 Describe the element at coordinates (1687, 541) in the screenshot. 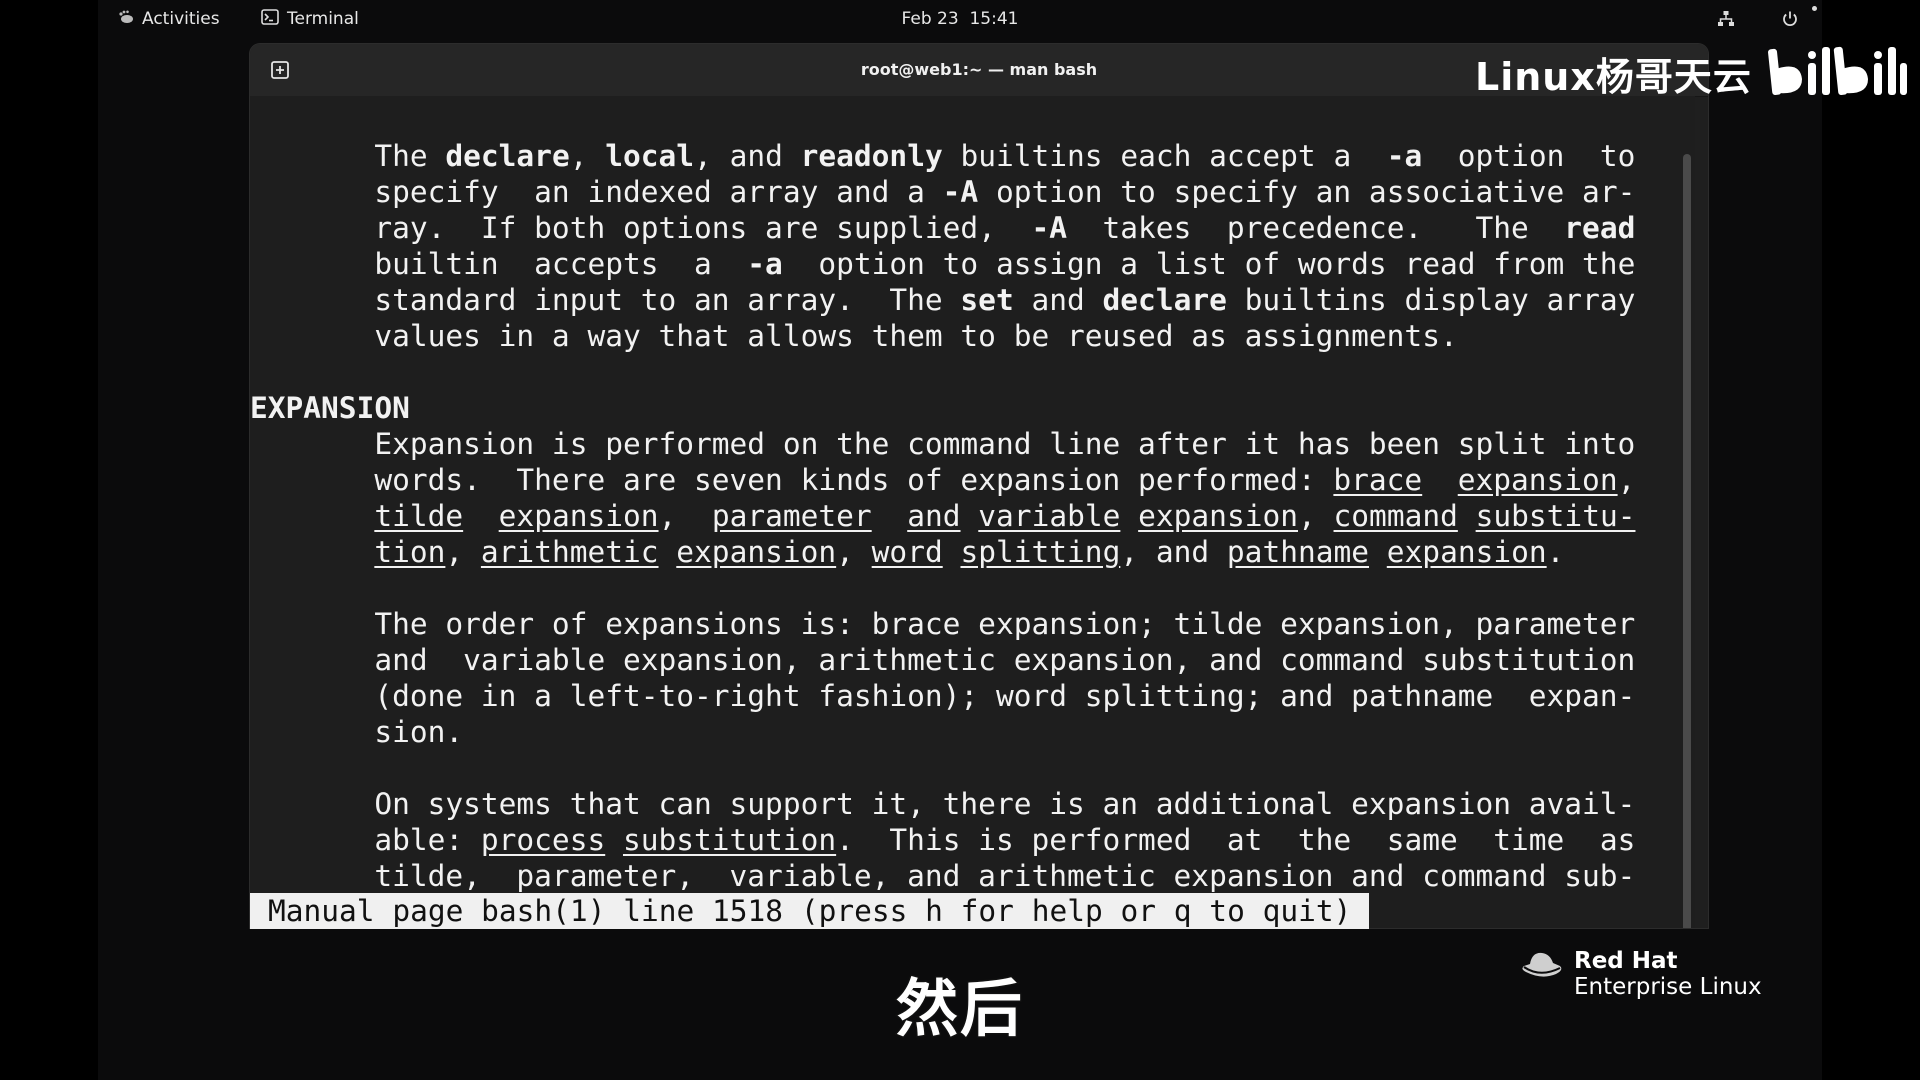

I see `scrollbar` at that location.